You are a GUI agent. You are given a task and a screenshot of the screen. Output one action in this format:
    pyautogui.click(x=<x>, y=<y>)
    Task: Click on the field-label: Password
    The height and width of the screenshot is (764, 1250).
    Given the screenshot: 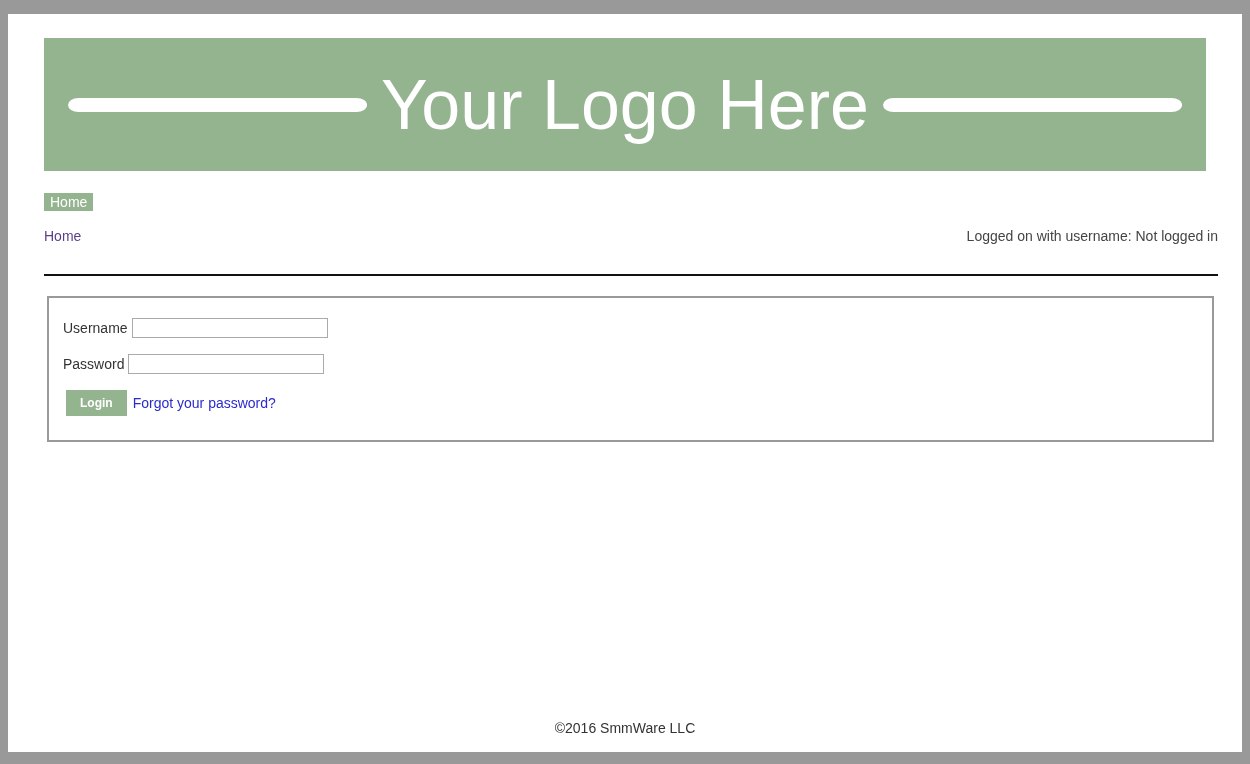 What is the action you would take?
    pyautogui.click(x=94, y=364)
    